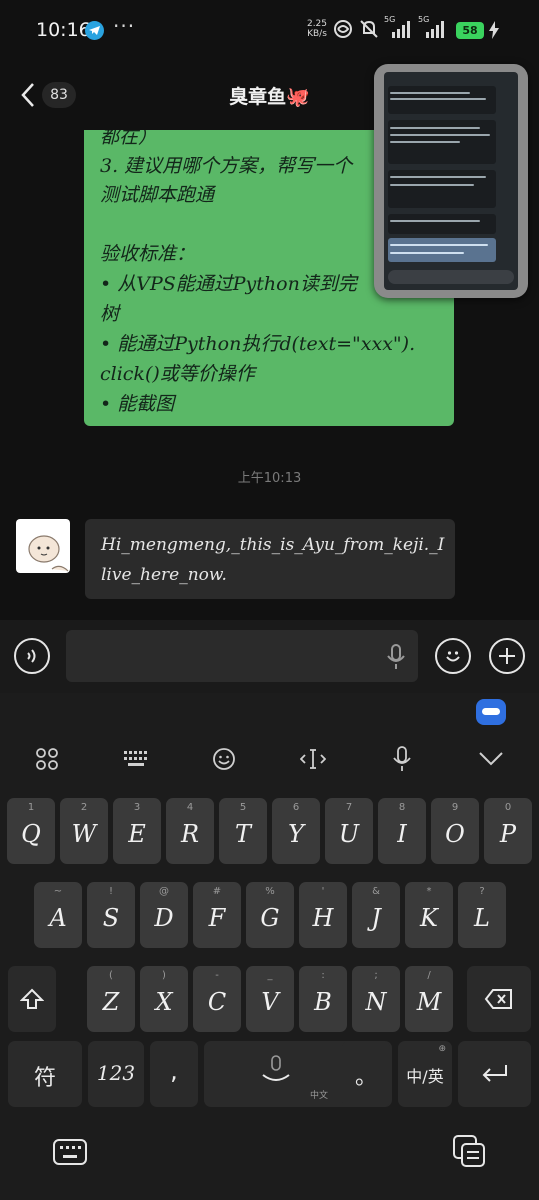 Image resolution: width=539 pixels, height=1200 pixels. What do you see at coordinates (402, 807) in the screenshot?
I see `key-secondary-label: 8` at bounding box center [402, 807].